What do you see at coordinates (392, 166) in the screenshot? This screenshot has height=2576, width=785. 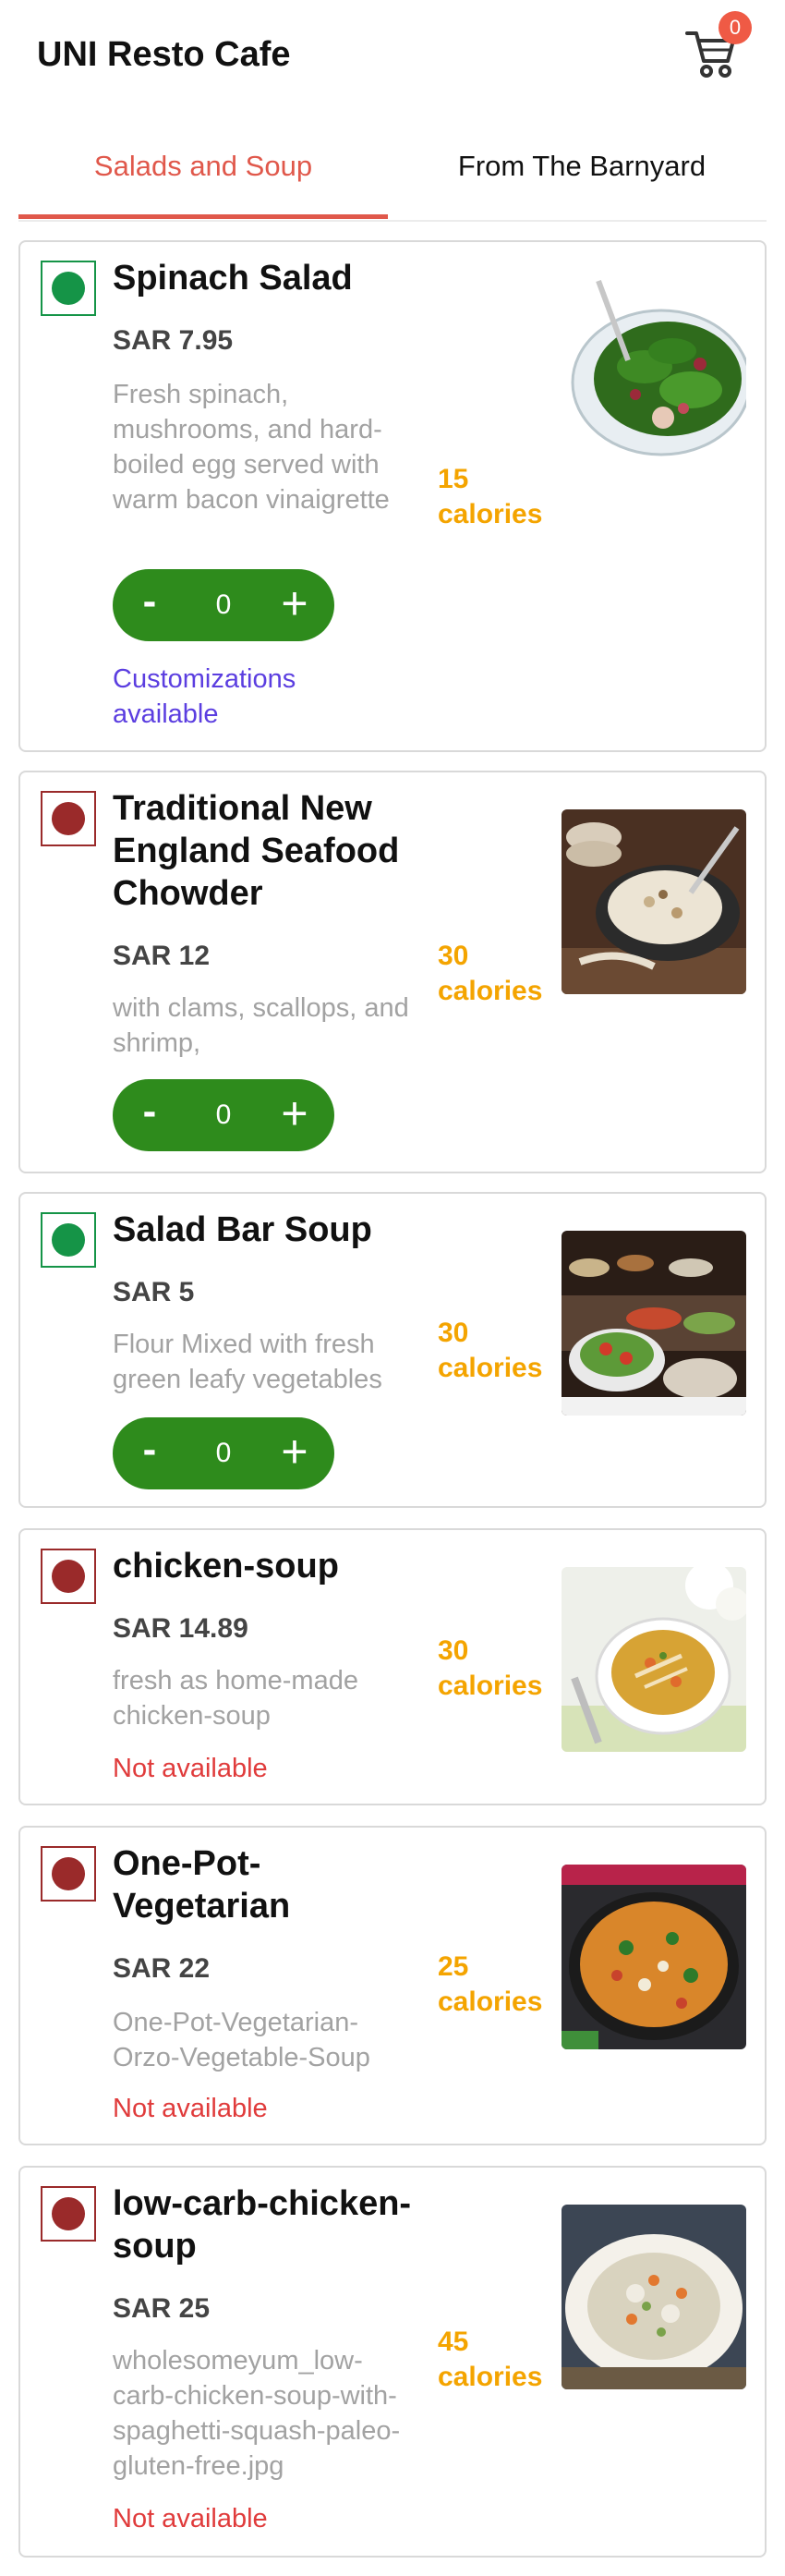 I see `category-tabs: Salads and Soup From The Barnyard` at bounding box center [392, 166].